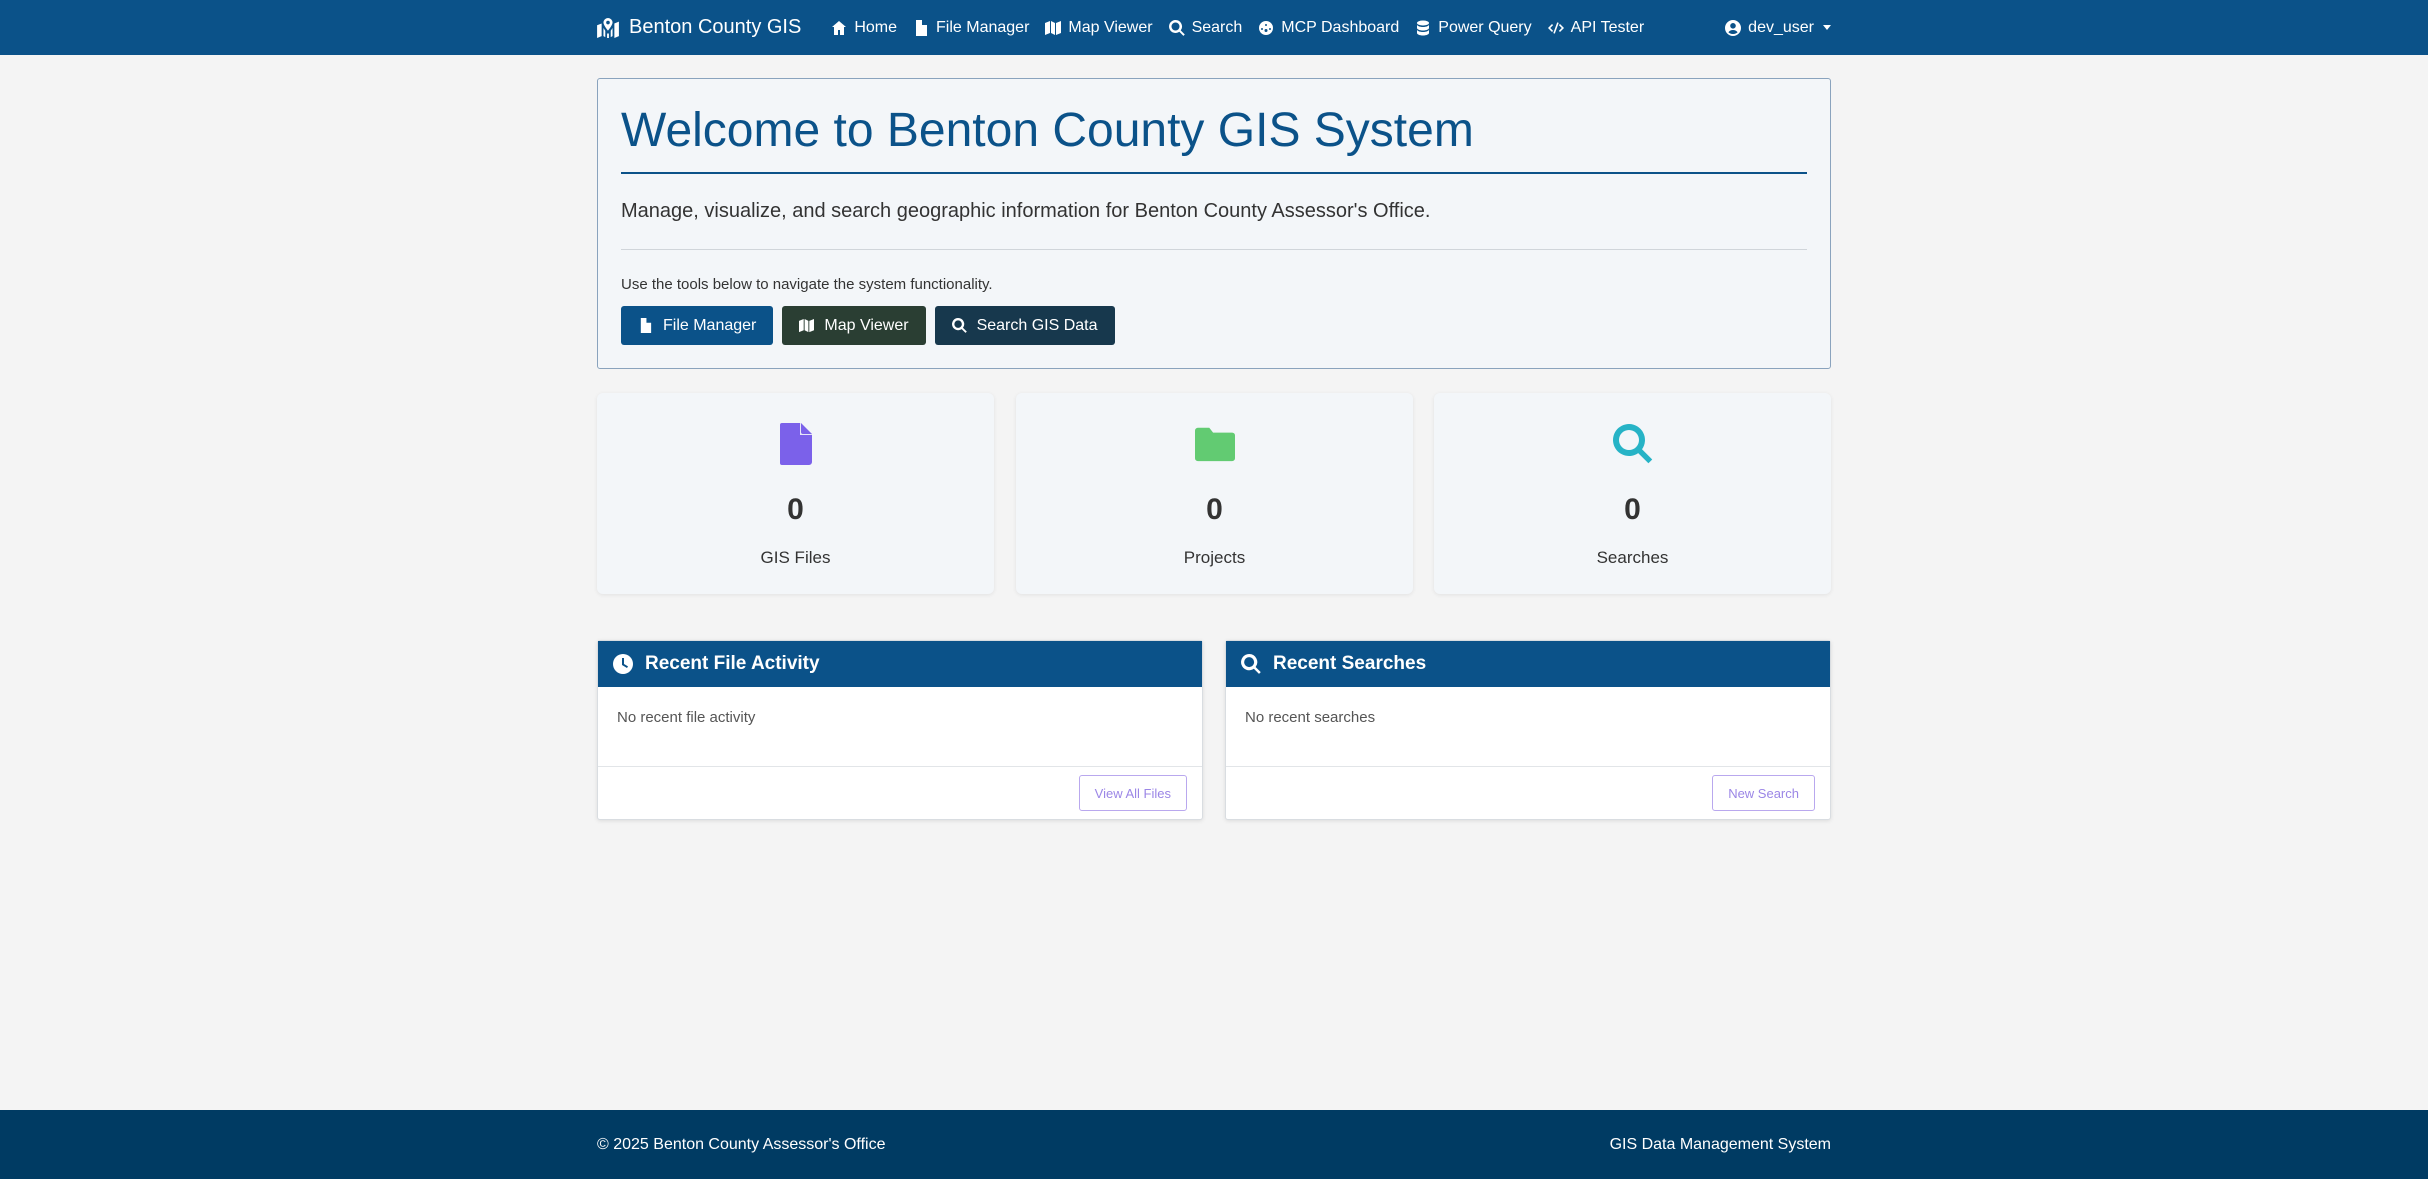  What do you see at coordinates (1733, 27) in the screenshot?
I see `user-circle-icon` at bounding box center [1733, 27].